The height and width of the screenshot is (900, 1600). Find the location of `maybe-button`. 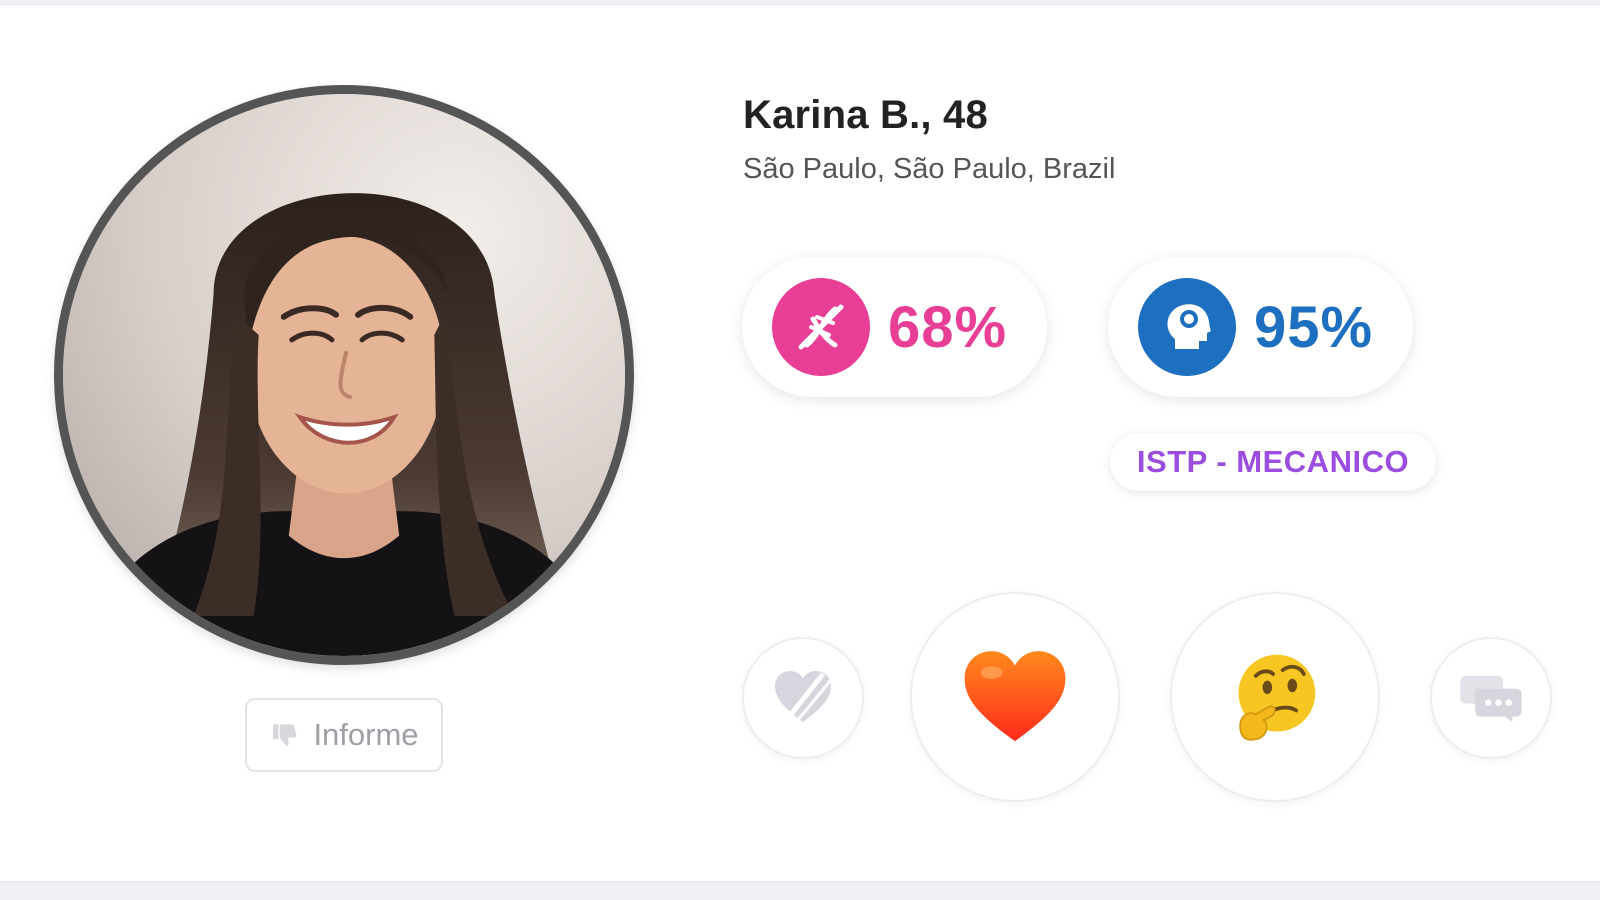

maybe-button is located at coordinates (1275, 697).